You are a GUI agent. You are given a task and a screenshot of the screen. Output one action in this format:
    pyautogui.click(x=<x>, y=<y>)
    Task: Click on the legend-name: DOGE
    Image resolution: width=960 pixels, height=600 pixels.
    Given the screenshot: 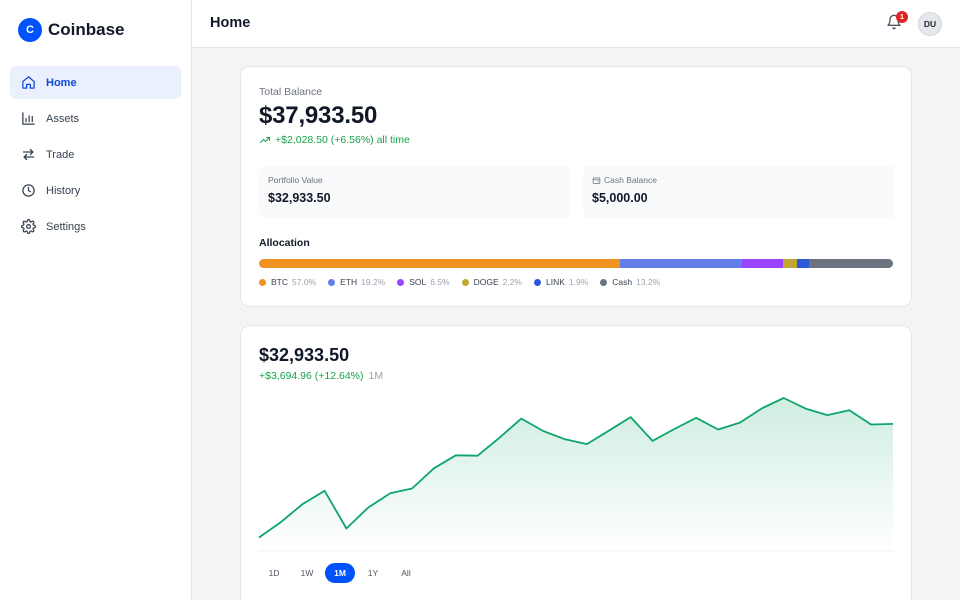 What is the action you would take?
    pyautogui.click(x=486, y=282)
    